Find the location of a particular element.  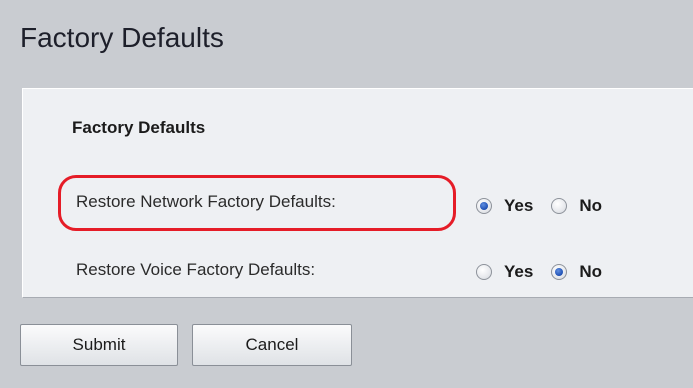

restore-voice-defaults-label: Restore Voice Factory Defaults: is located at coordinates (196, 269).